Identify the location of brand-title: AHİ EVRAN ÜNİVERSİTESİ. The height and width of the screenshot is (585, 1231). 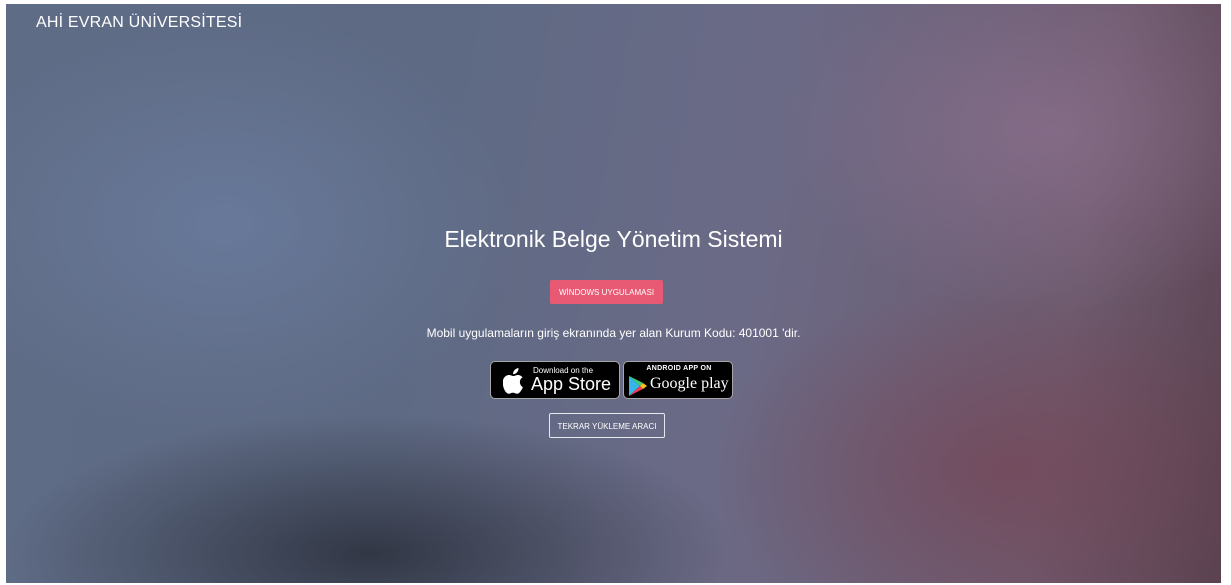
(139, 22).